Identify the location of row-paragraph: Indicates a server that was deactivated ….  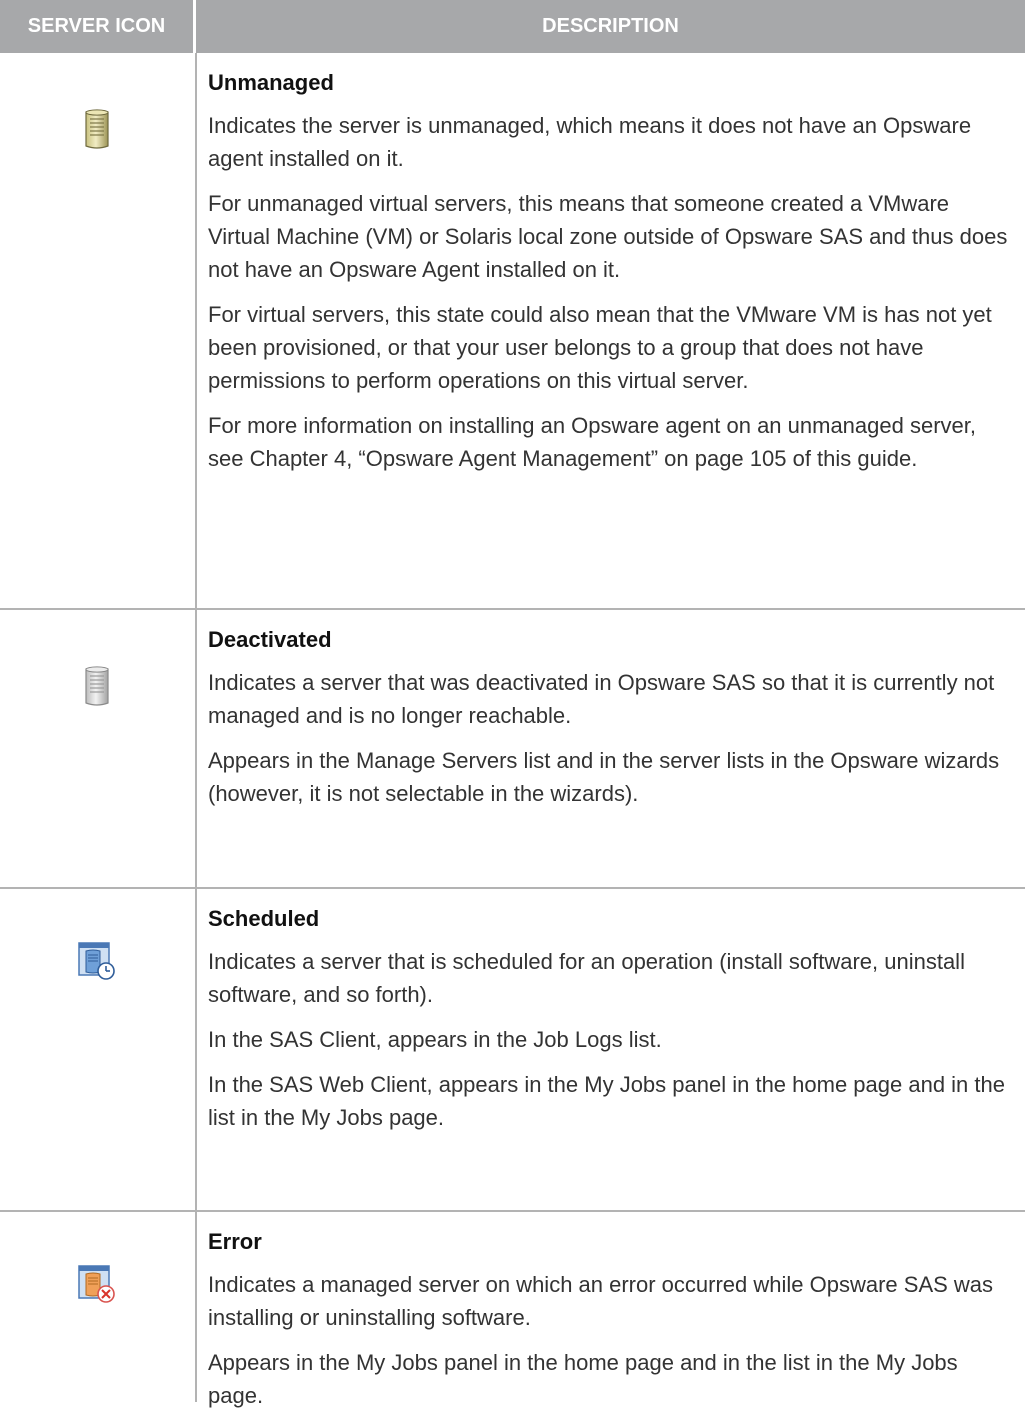
(601, 699).